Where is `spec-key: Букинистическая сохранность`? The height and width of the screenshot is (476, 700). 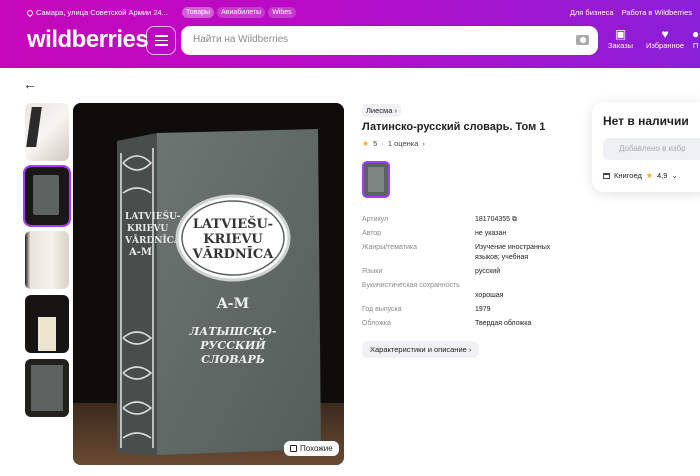 spec-key: Букинистическая сохранность is located at coordinates (411, 285).